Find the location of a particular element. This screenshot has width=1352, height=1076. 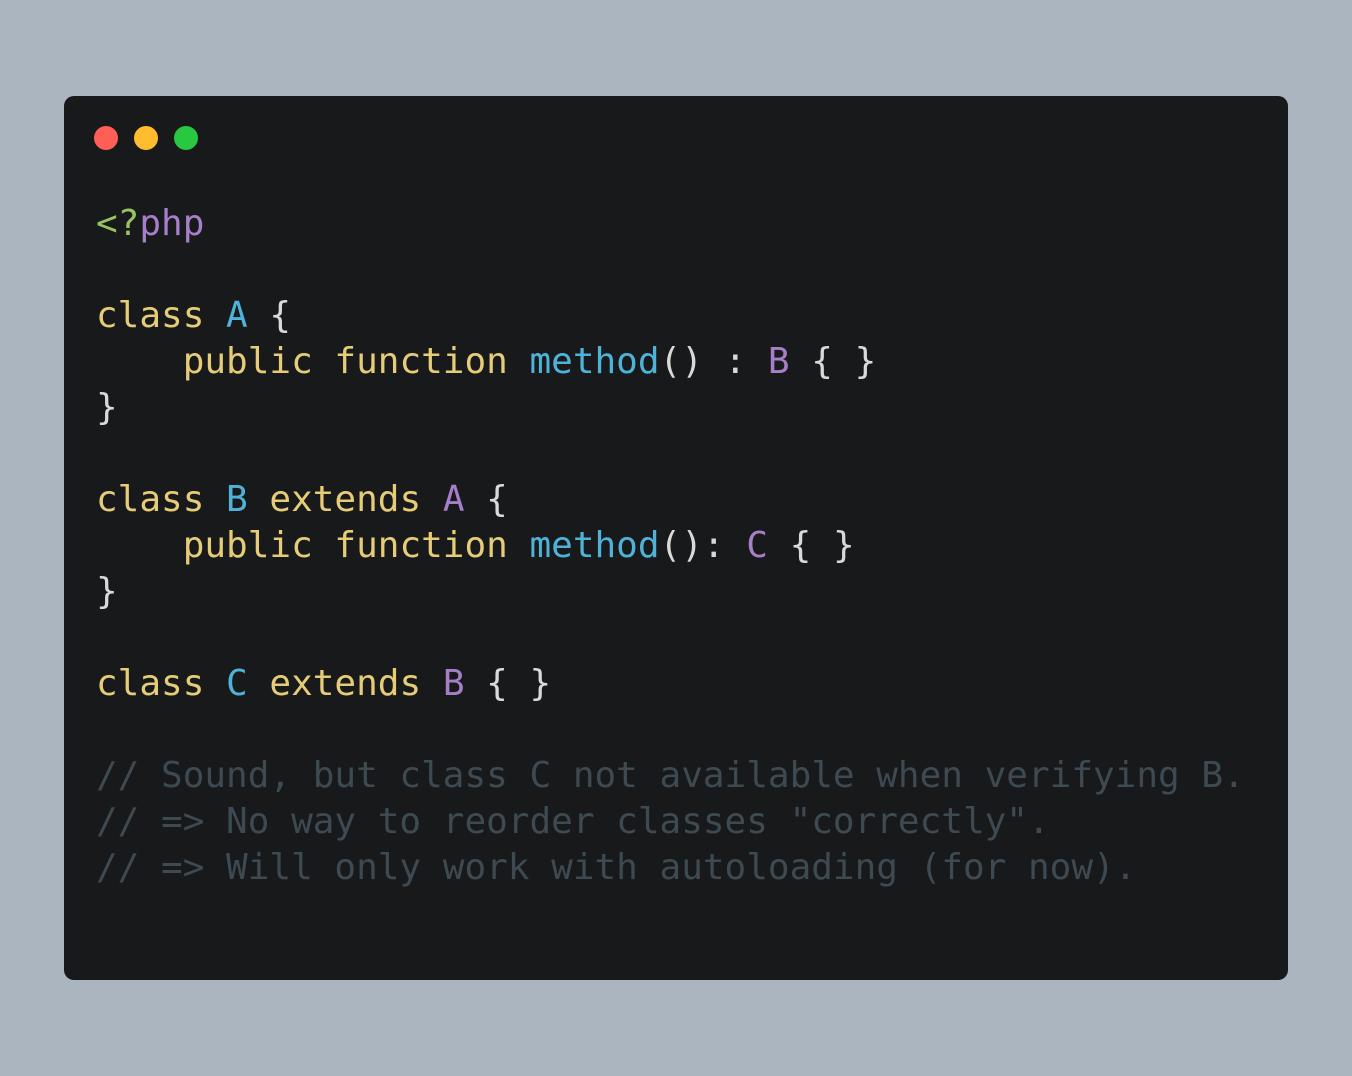

code-token-type: A is located at coordinates (453, 499).